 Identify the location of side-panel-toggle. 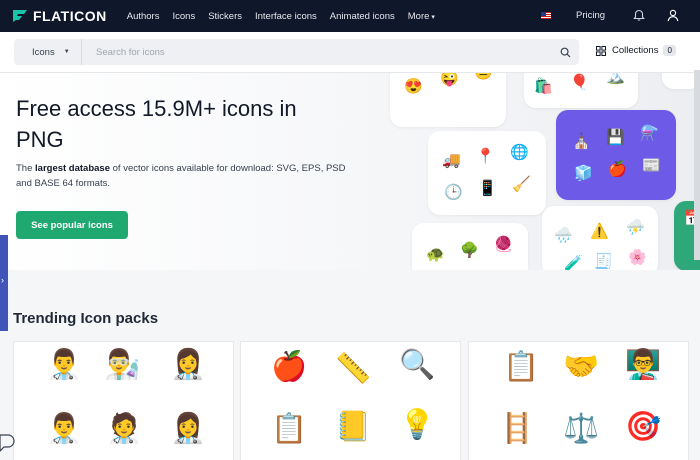
(4, 283).